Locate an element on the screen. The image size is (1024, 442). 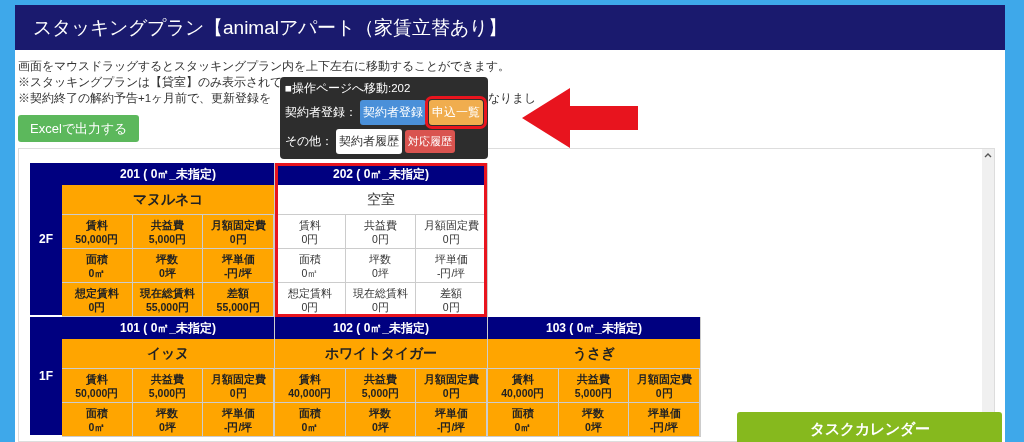
room-header: 102 ( 0㎡_未指定) is located at coordinates (381, 328).